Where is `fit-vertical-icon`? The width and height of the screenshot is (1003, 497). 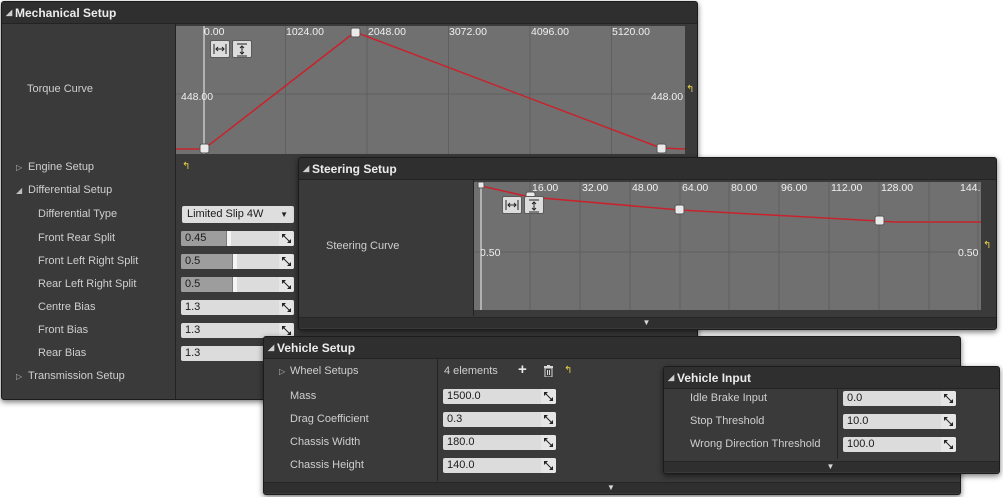 fit-vertical-icon is located at coordinates (242, 50).